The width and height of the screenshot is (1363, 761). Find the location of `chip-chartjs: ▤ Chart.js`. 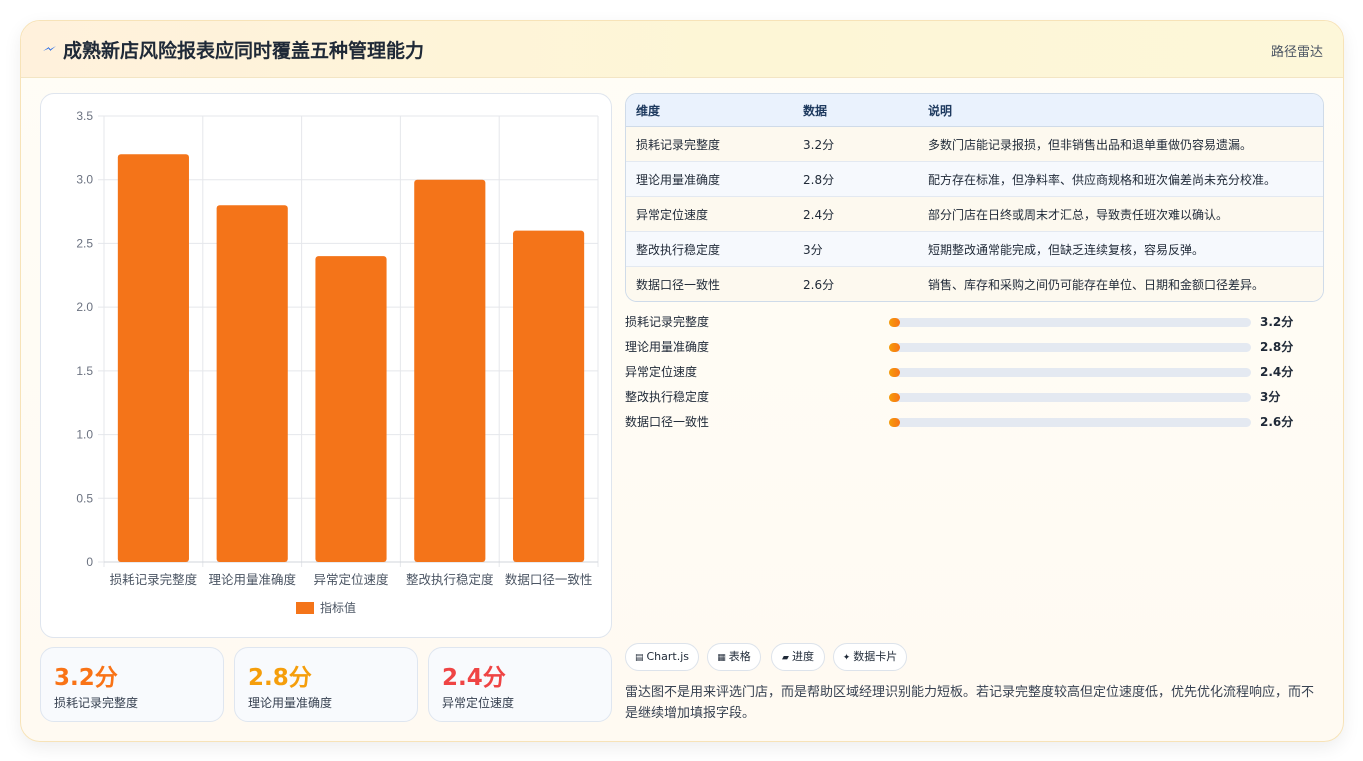

chip-chartjs: ▤ Chart.js is located at coordinates (662, 657).